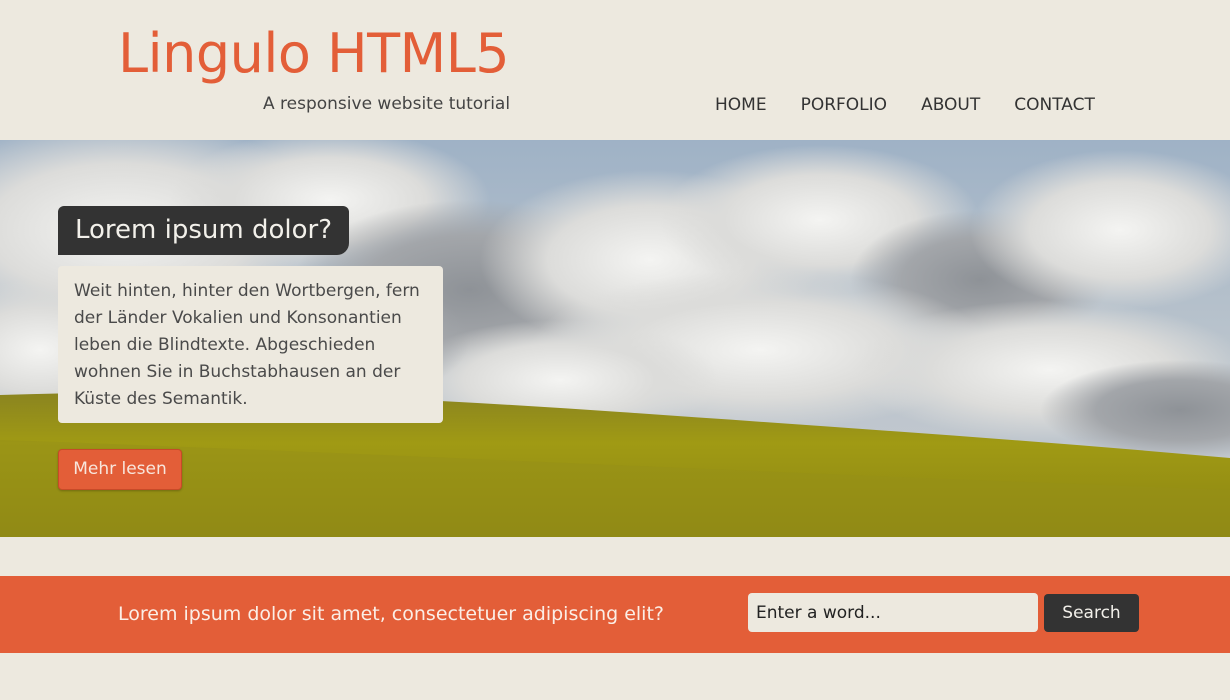 This screenshot has width=1230, height=700. What do you see at coordinates (387, 104) in the screenshot?
I see `logo-tagline: A responsive website tutorial` at bounding box center [387, 104].